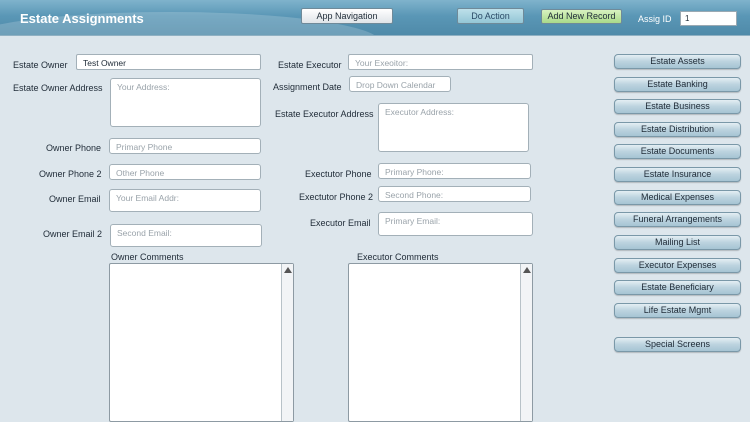 The height and width of the screenshot is (422, 750). What do you see at coordinates (147, 257) in the screenshot?
I see `owner-comments-label: Owner Comments` at bounding box center [147, 257].